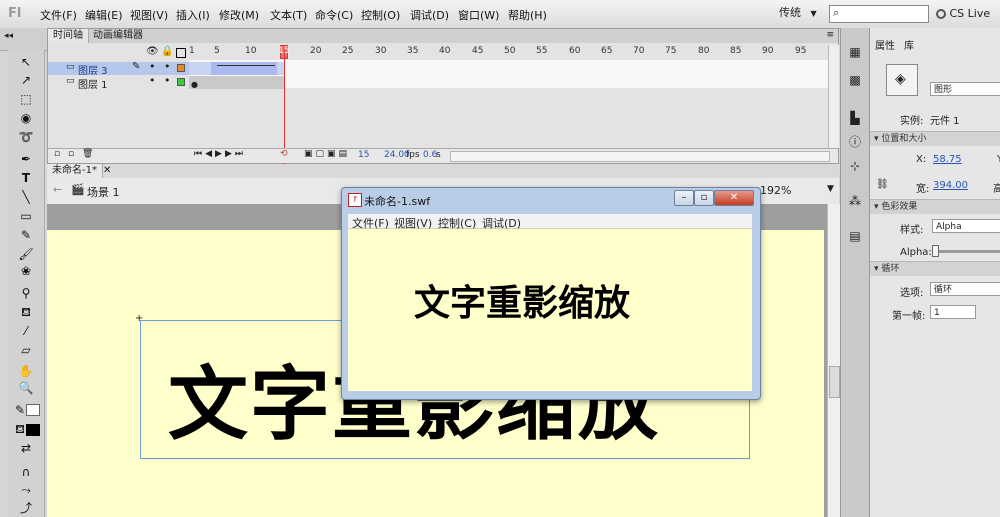  What do you see at coordinates (966, 226) in the screenshot?
I see `style-dropdown: Alpha` at bounding box center [966, 226].